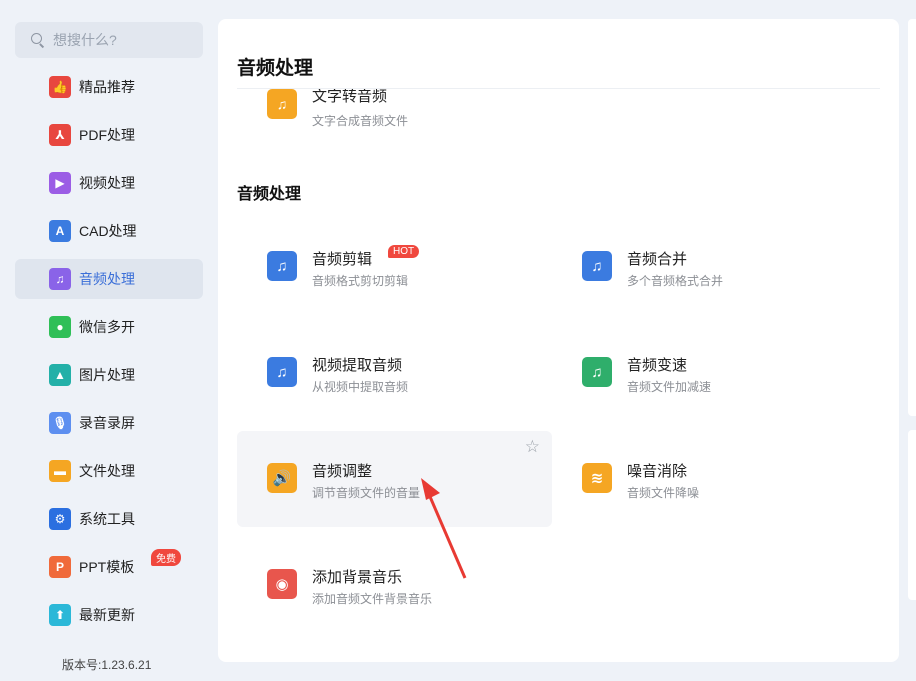 Image resolution: width=916 pixels, height=681 pixels. I want to click on tool-card-title: 音频合并, so click(657, 259).